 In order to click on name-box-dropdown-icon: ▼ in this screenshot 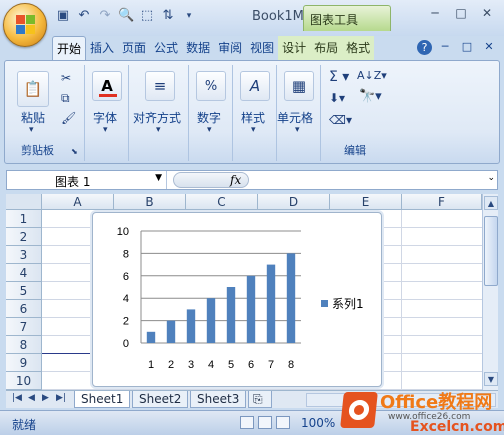, I will do `click(158, 178)`.